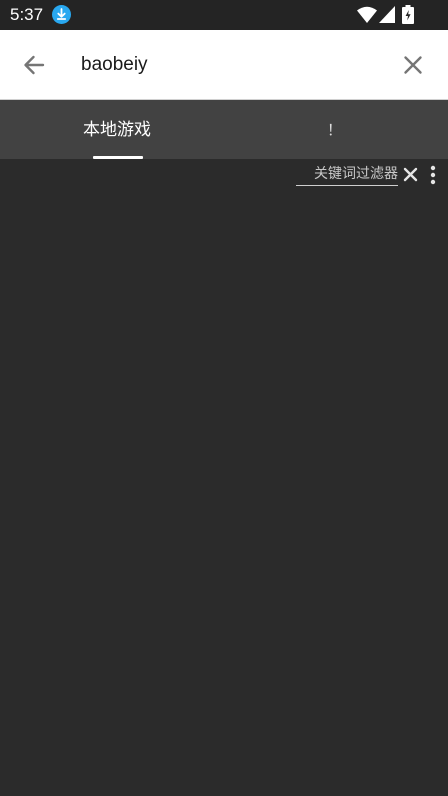  Describe the element at coordinates (61, 14) in the screenshot. I see `download-icon` at that location.